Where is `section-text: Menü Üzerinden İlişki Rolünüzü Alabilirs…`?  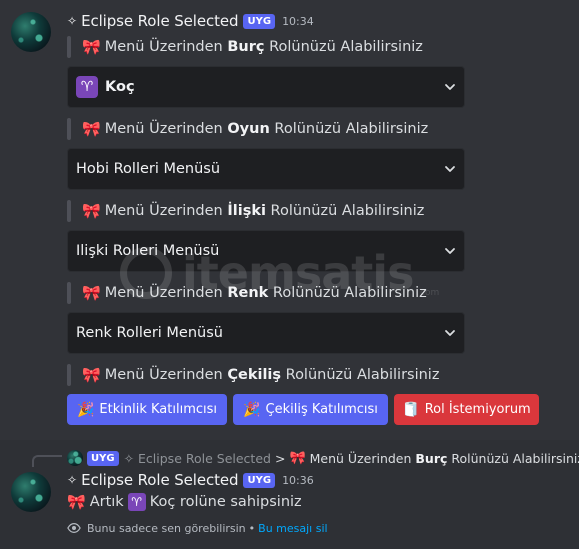
section-text: Menü Üzerinden İlişki Rolünüzü Alabilirs… is located at coordinates (264, 211).